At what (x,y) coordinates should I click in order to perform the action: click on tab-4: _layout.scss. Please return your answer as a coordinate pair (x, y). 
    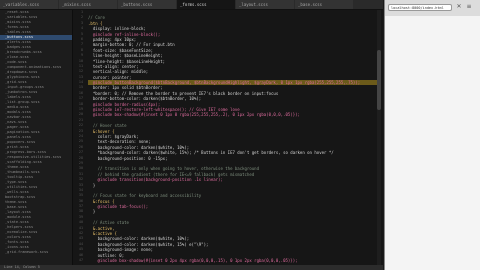
    Looking at the image, I should click on (265, 4).